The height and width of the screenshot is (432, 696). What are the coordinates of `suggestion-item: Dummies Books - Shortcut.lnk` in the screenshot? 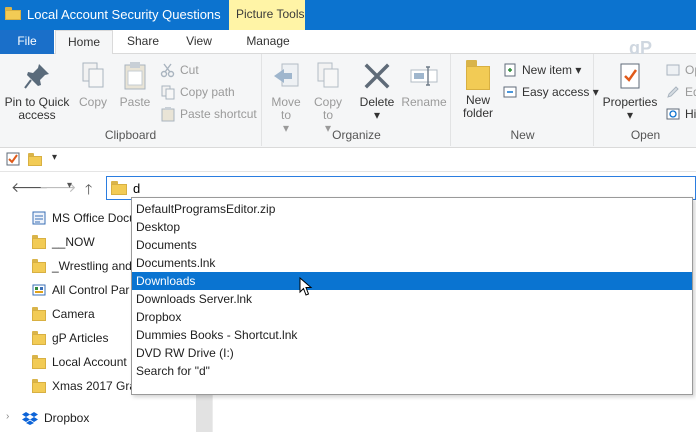 It's located at (412, 335).